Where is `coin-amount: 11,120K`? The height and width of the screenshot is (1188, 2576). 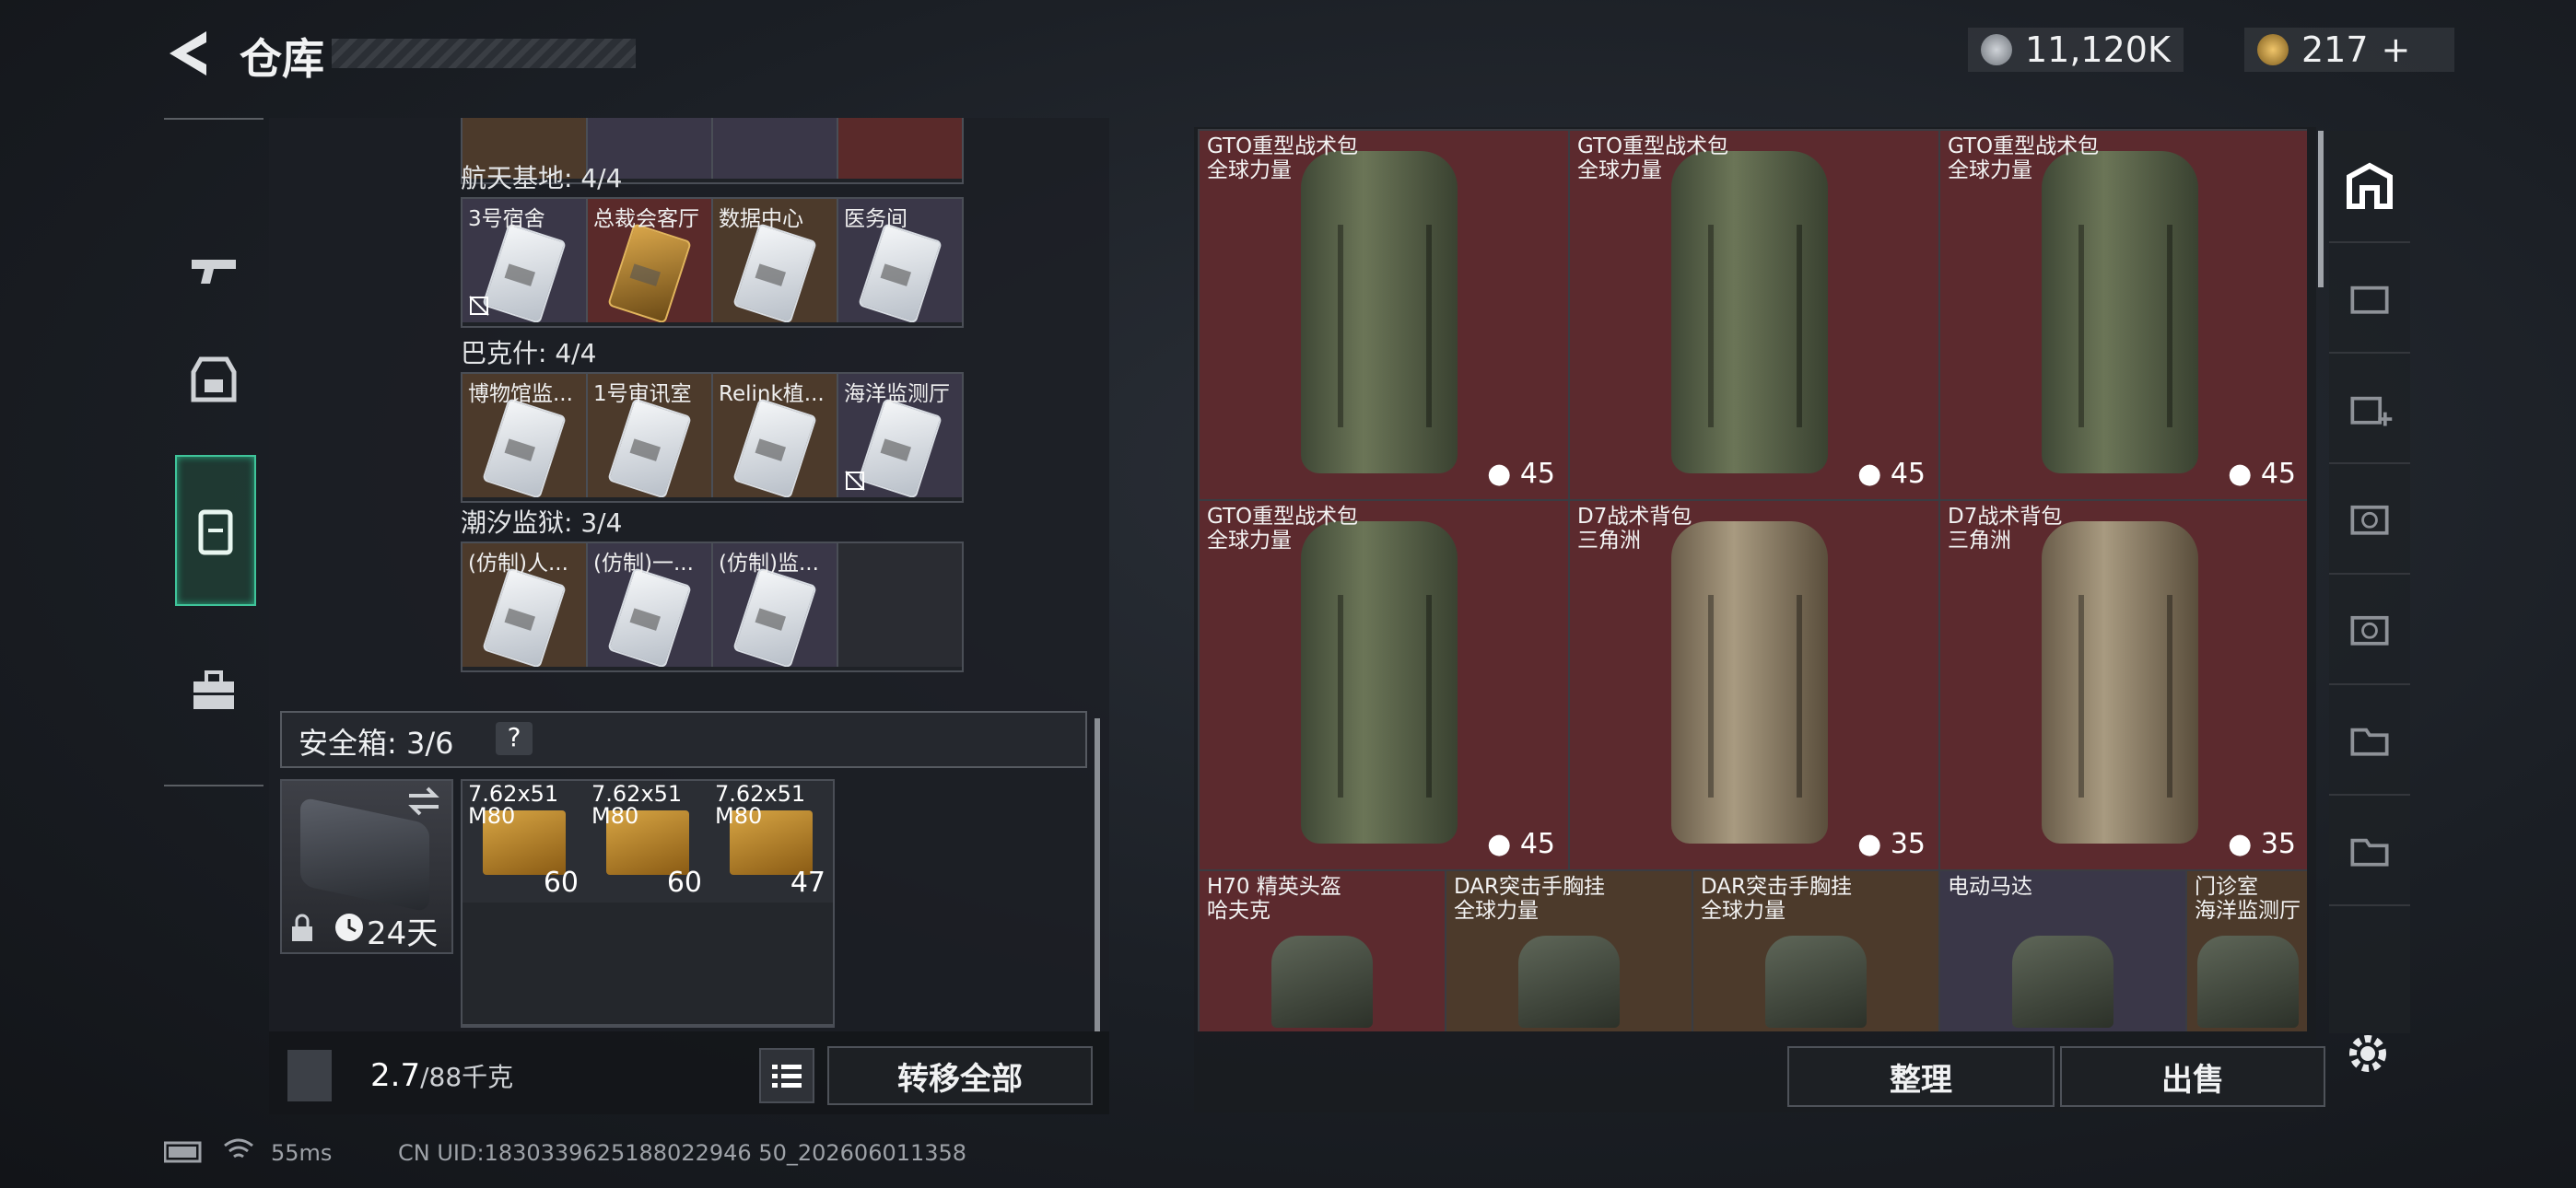 coin-amount: 11,120K is located at coordinates (2098, 49).